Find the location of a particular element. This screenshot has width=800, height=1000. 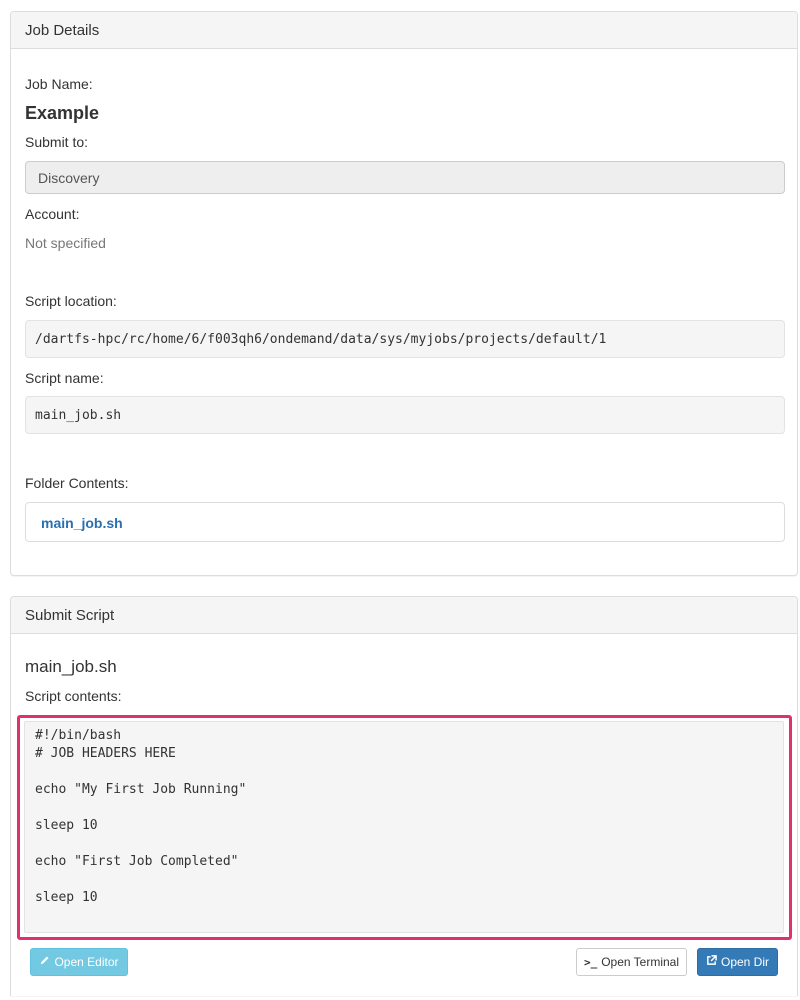

open-terminal-label: Open Terminal is located at coordinates (640, 962).